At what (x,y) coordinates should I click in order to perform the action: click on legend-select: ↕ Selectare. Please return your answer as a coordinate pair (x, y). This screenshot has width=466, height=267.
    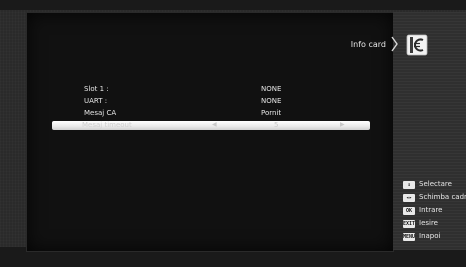
    Looking at the image, I should click on (434, 185).